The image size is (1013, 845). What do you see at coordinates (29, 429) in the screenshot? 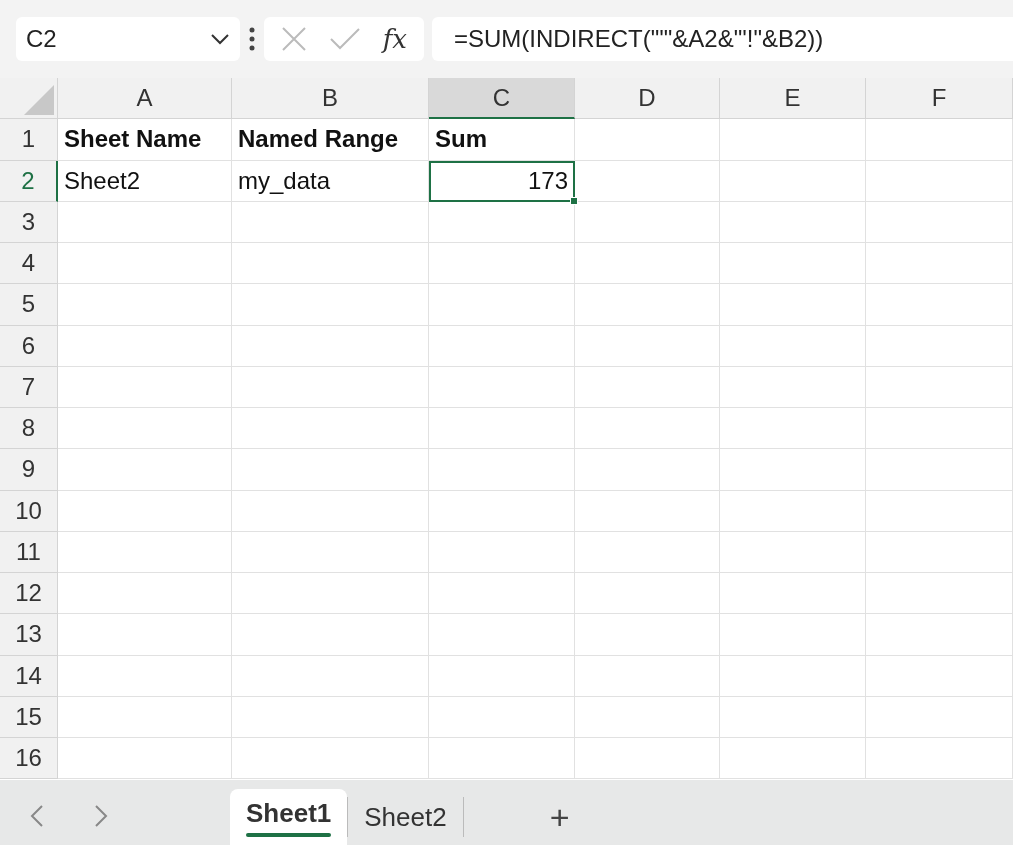
I see `row-header: 8` at bounding box center [29, 429].